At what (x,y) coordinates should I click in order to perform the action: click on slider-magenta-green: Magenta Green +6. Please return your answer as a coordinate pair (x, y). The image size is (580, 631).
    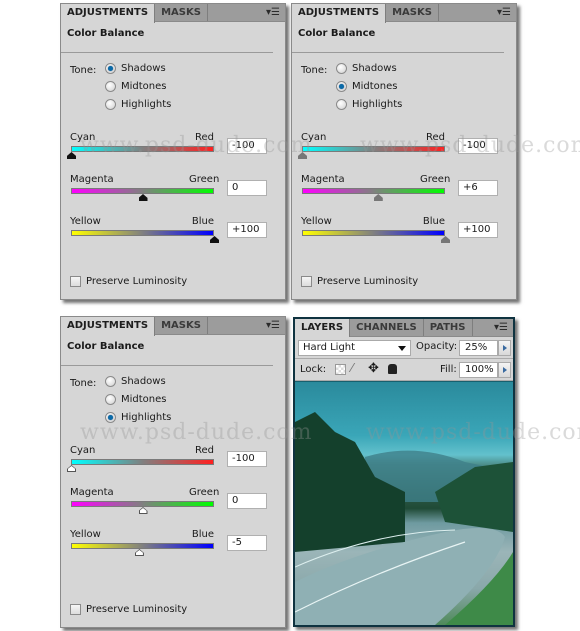
    Looking at the image, I should click on (406, 193).